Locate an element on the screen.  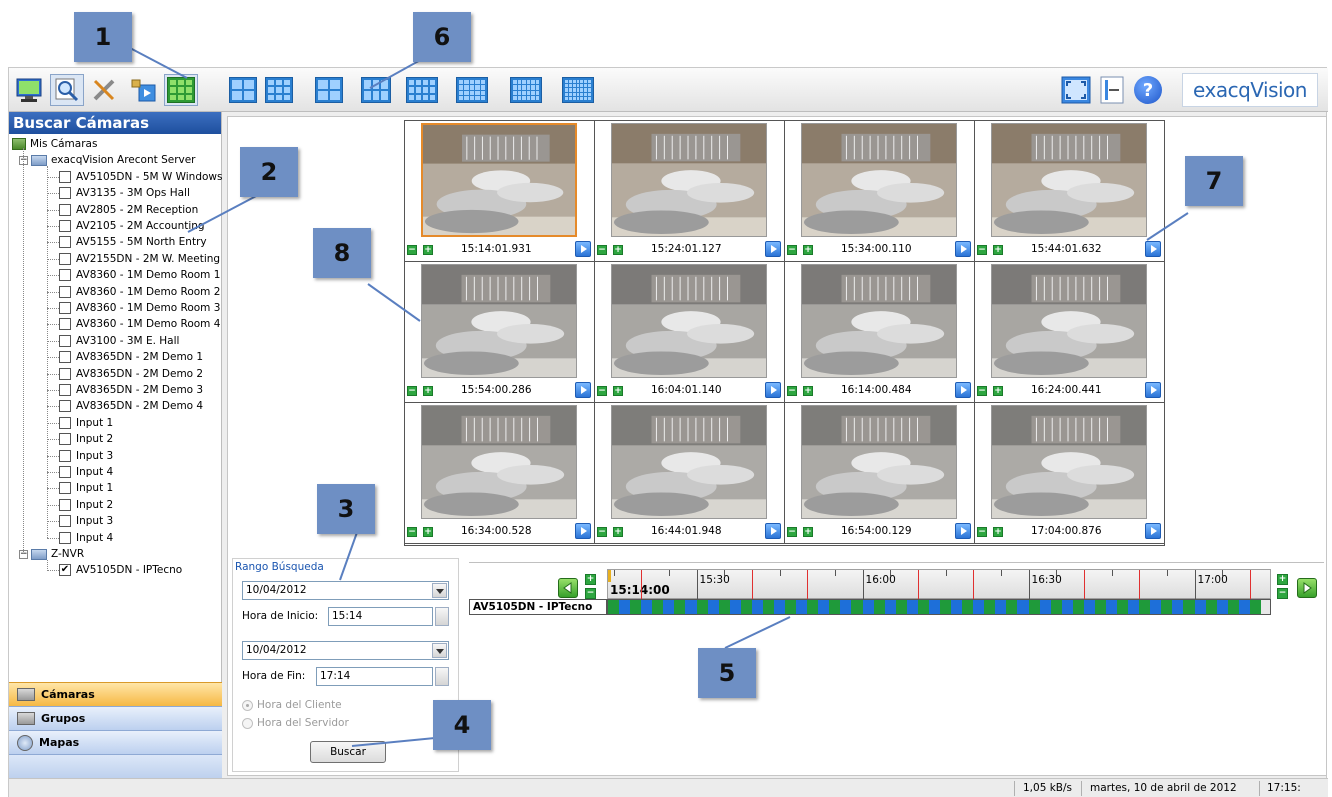
camera-thumbnail: − +16:34:00.528 is located at coordinates (500, 473).